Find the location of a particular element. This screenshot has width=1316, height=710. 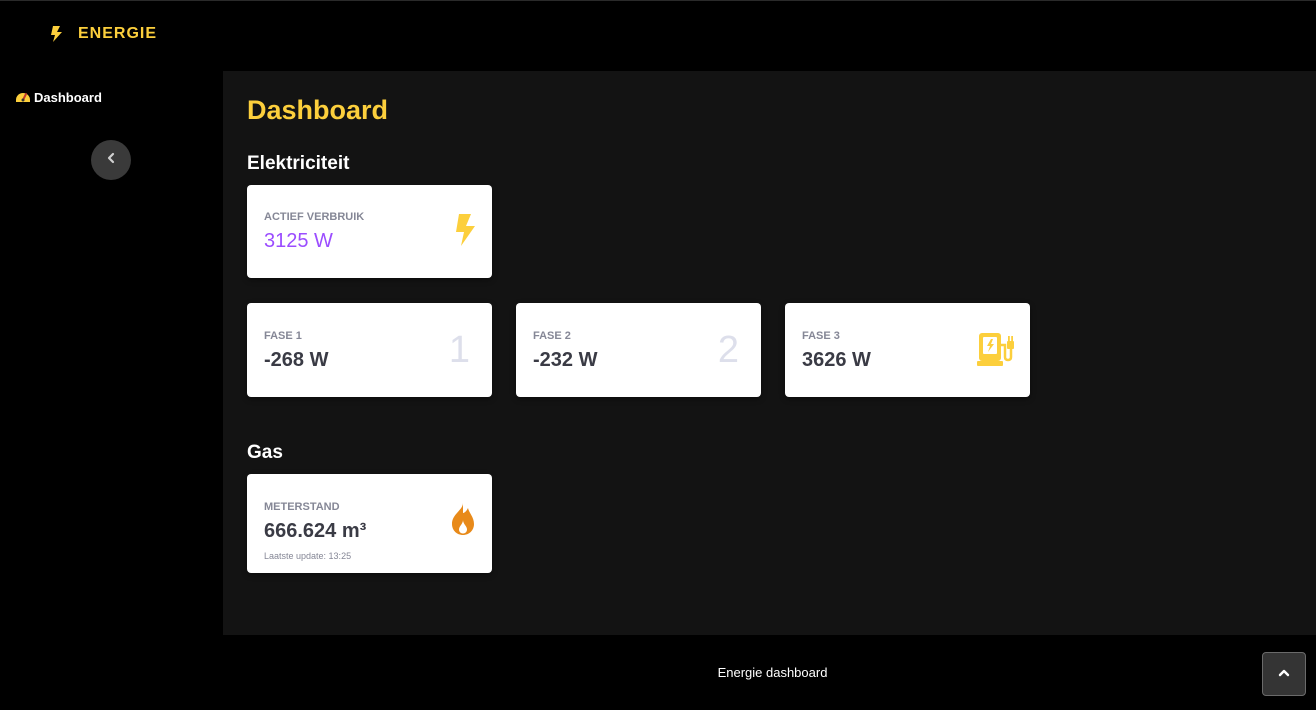

page-title: Dashboard is located at coordinates (318, 110).